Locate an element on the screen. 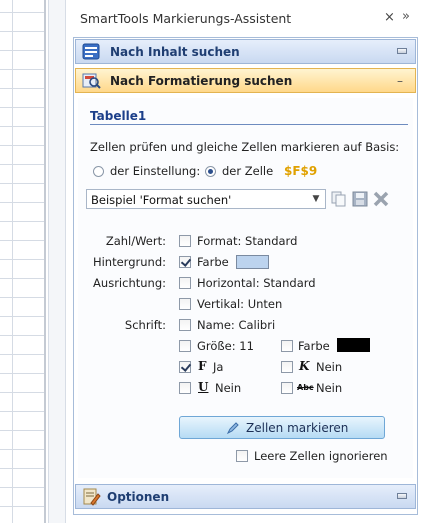 This screenshot has height=523, width=431. radio-cell is located at coordinates (210, 171).